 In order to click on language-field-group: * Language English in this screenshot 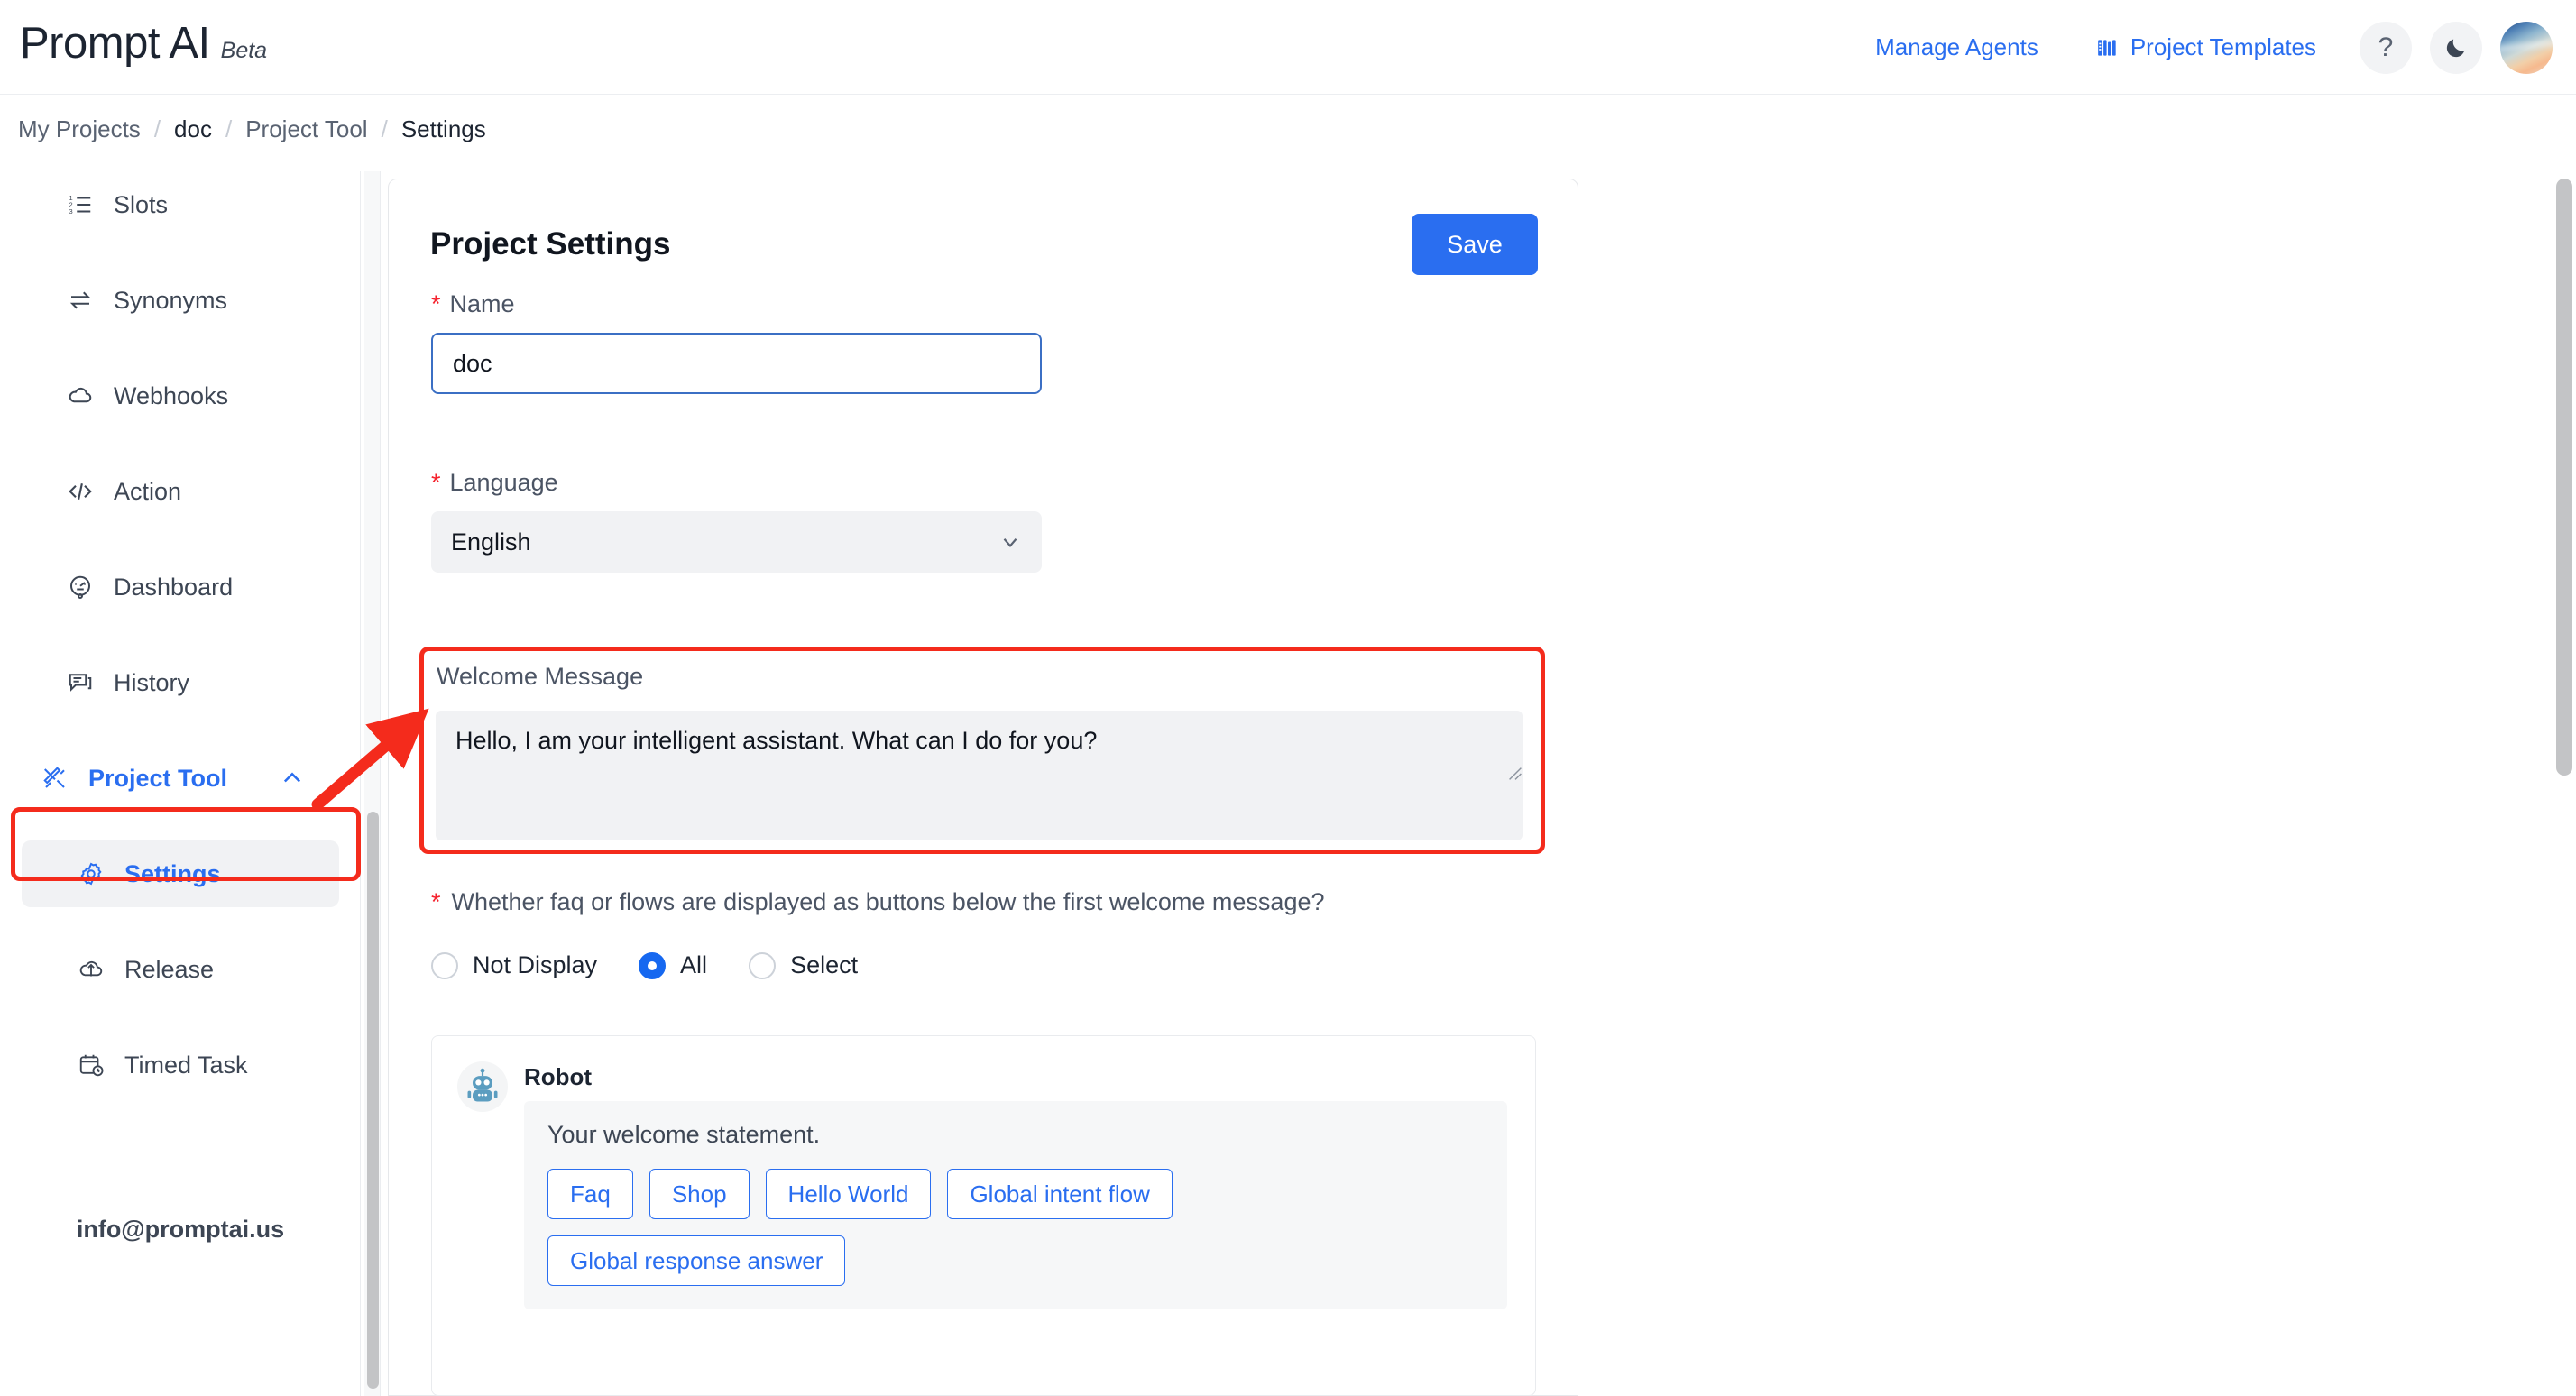, I will do `click(736, 521)`.